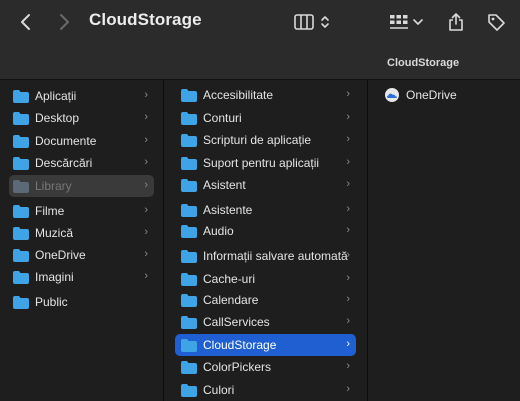 The width and height of the screenshot is (520, 401). Describe the element at coordinates (268, 300) in the screenshot. I see `list-item: Calendare ›` at that location.